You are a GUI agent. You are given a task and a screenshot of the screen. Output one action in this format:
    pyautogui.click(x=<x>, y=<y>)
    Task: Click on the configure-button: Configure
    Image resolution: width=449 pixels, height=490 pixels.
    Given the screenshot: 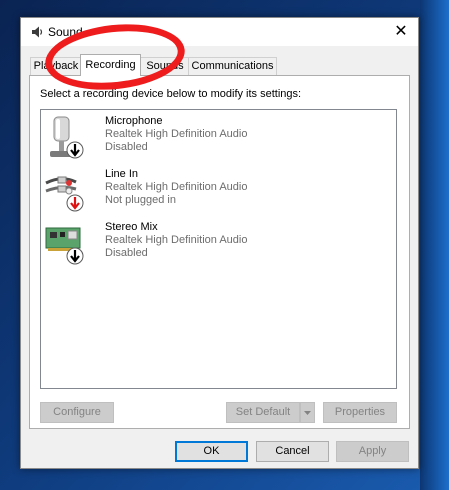 What is the action you would take?
    pyautogui.click(x=77, y=412)
    